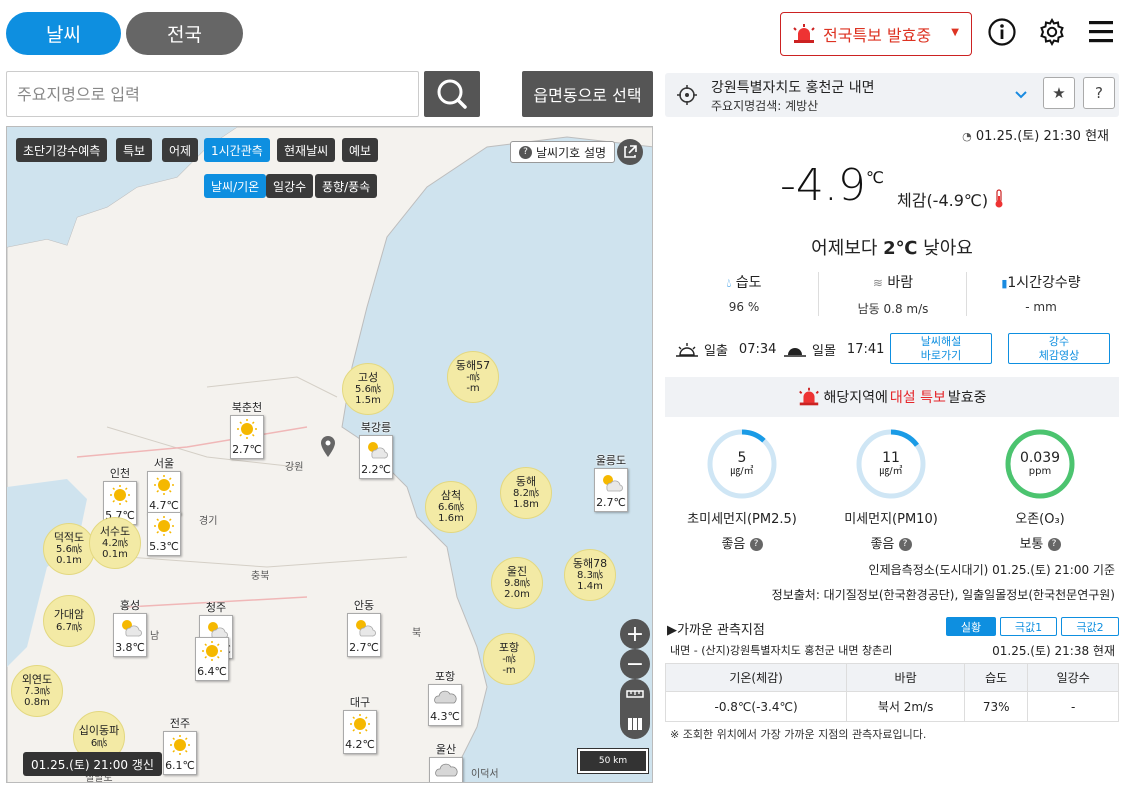 The image size is (1127, 788). What do you see at coordinates (1059, 93) in the screenshot?
I see `favorite-button: ★` at bounding box center [1059, 93].